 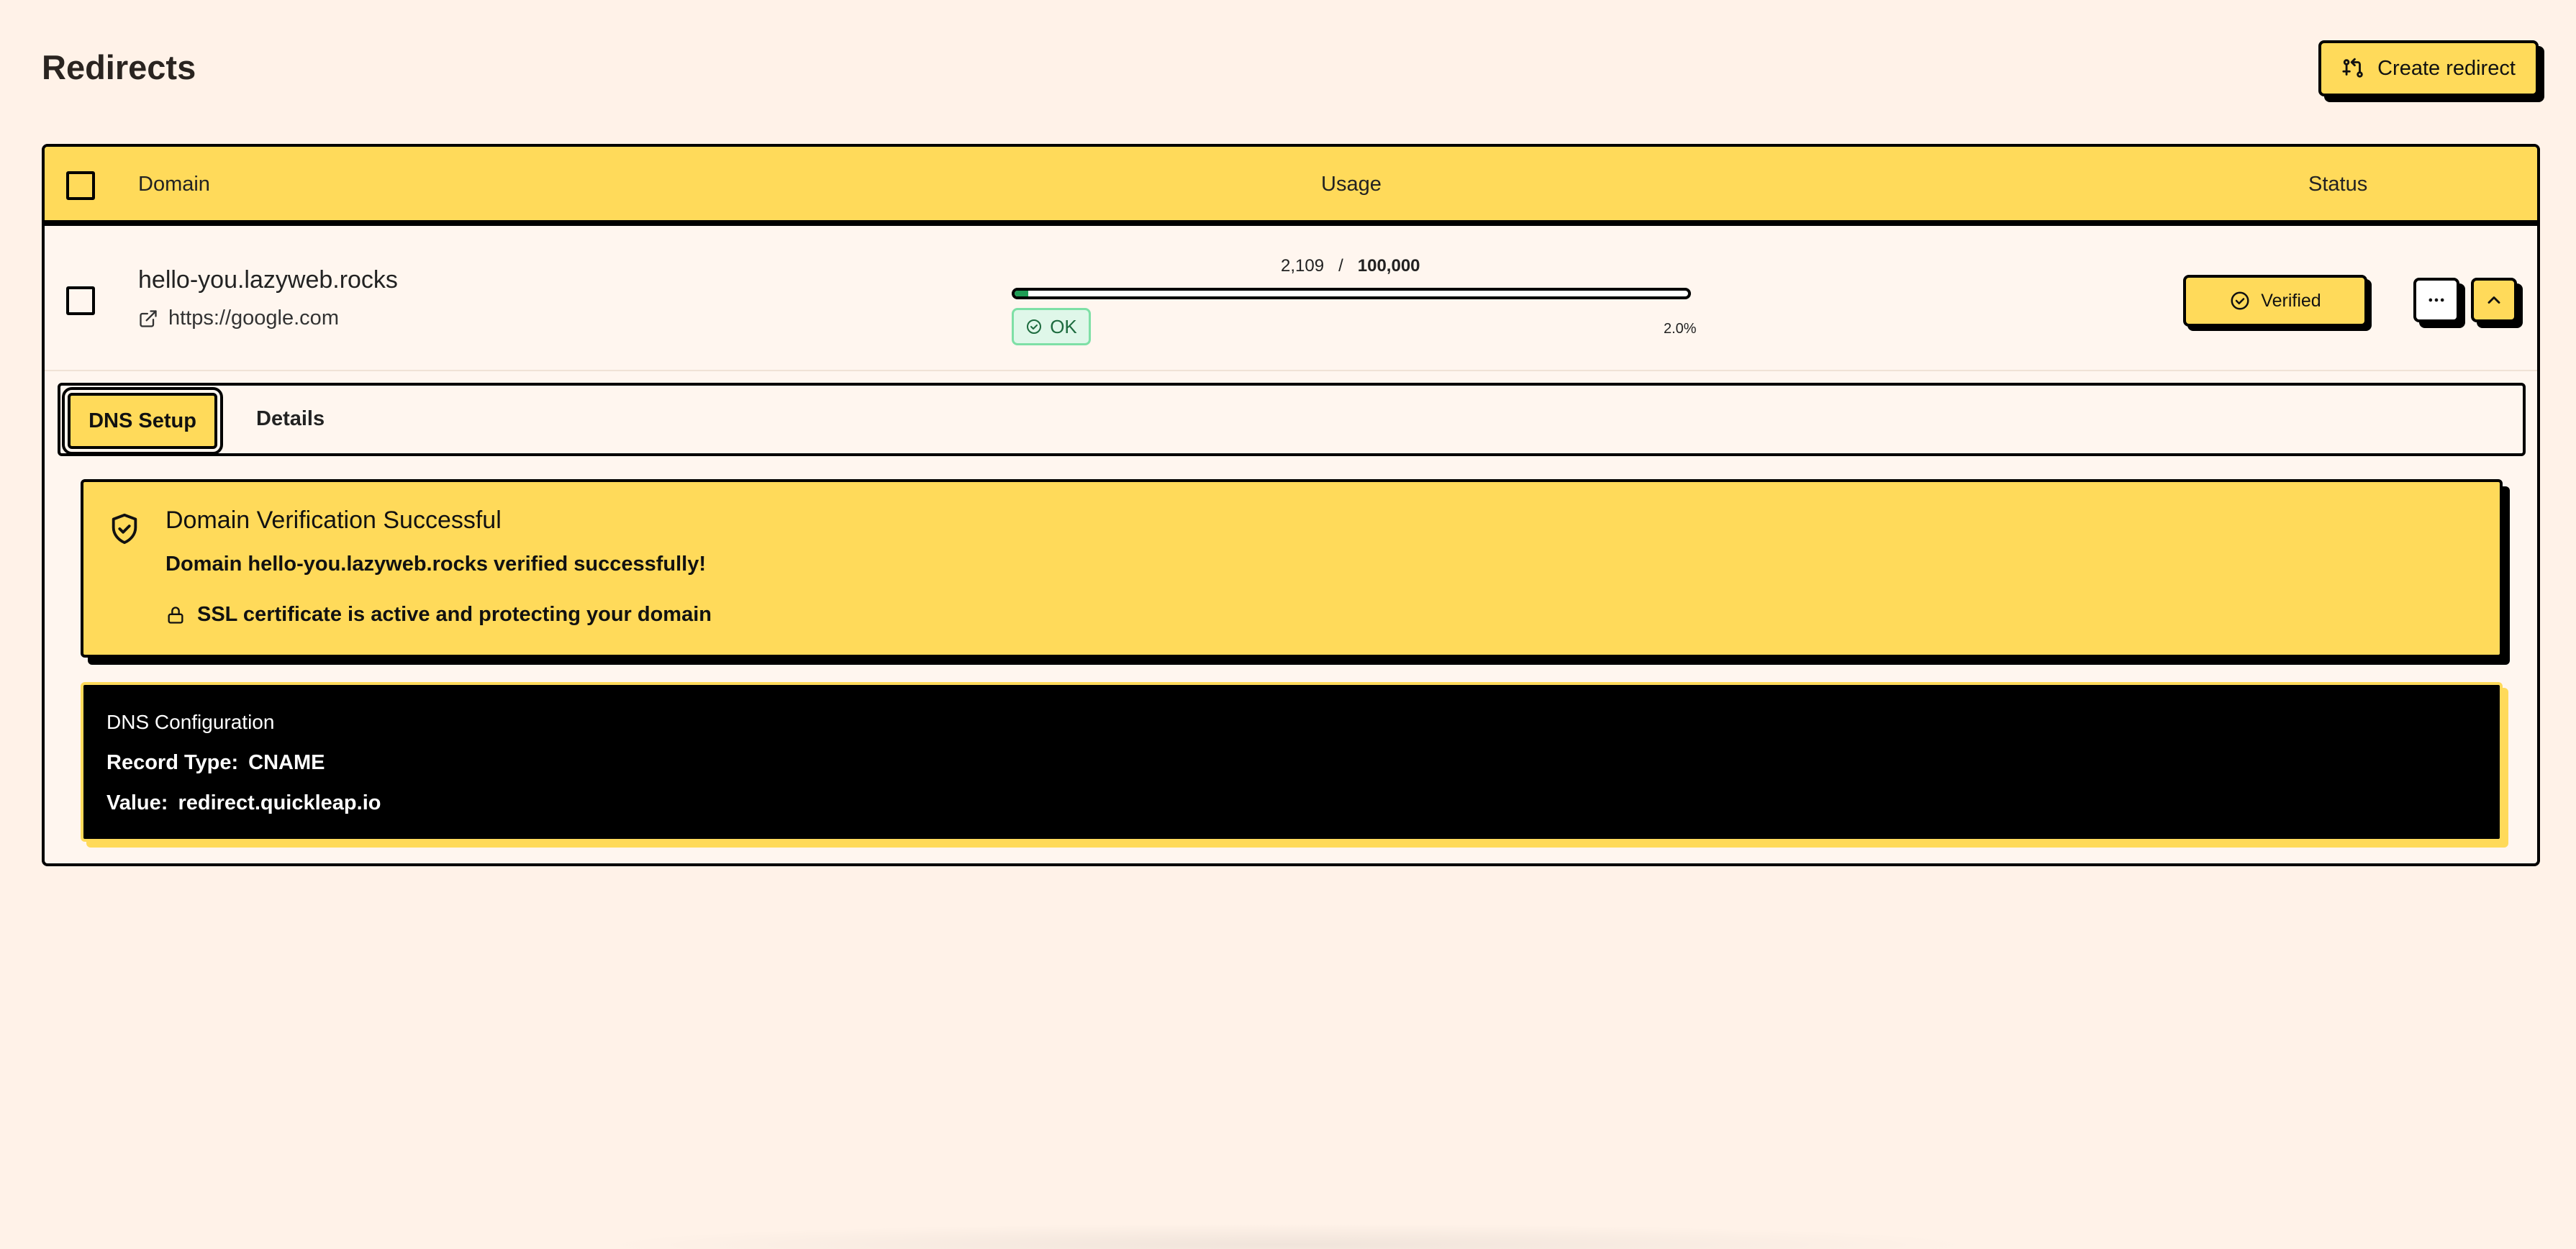 What do you see at coordinates (174, 184) in the screenshot?
I see `column-header-domain: Domain` at bounding box center [174, 184].